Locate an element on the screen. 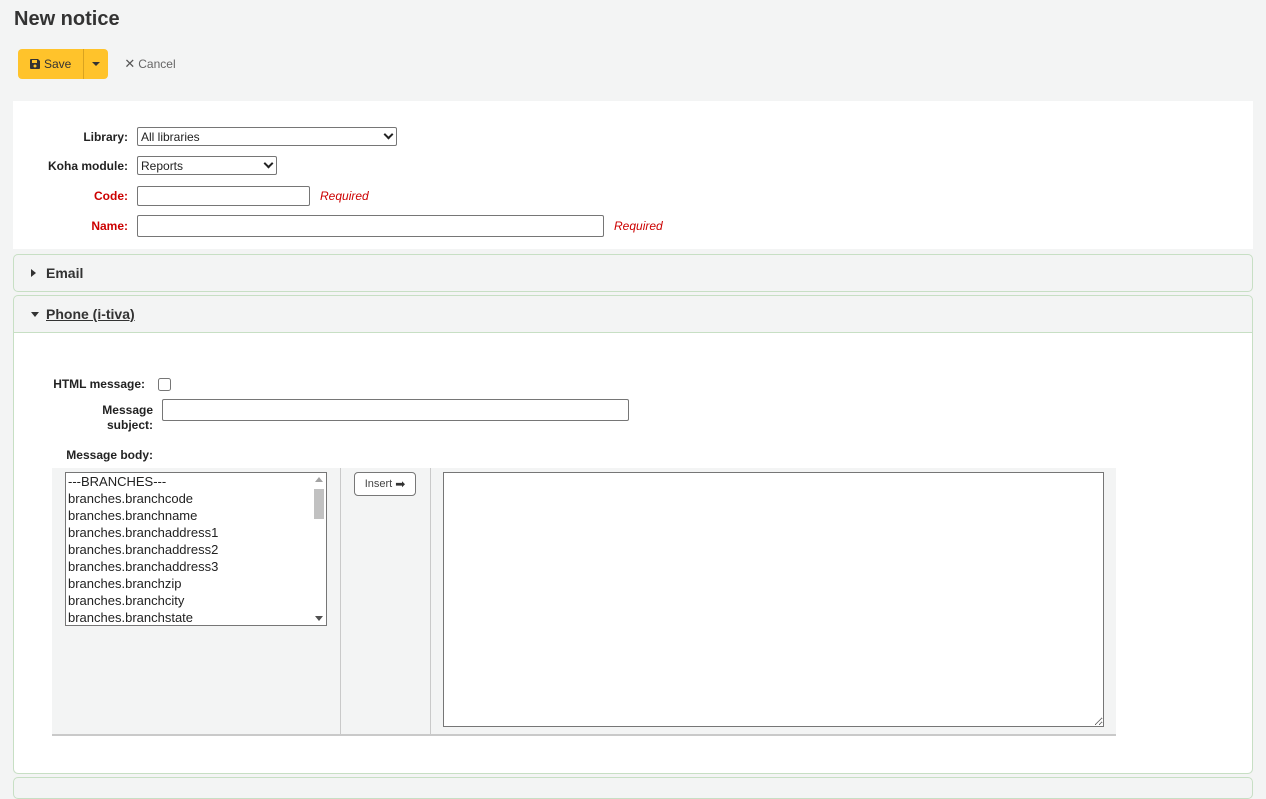  subject-row: Message subject: is located at coordinates (321, 416).